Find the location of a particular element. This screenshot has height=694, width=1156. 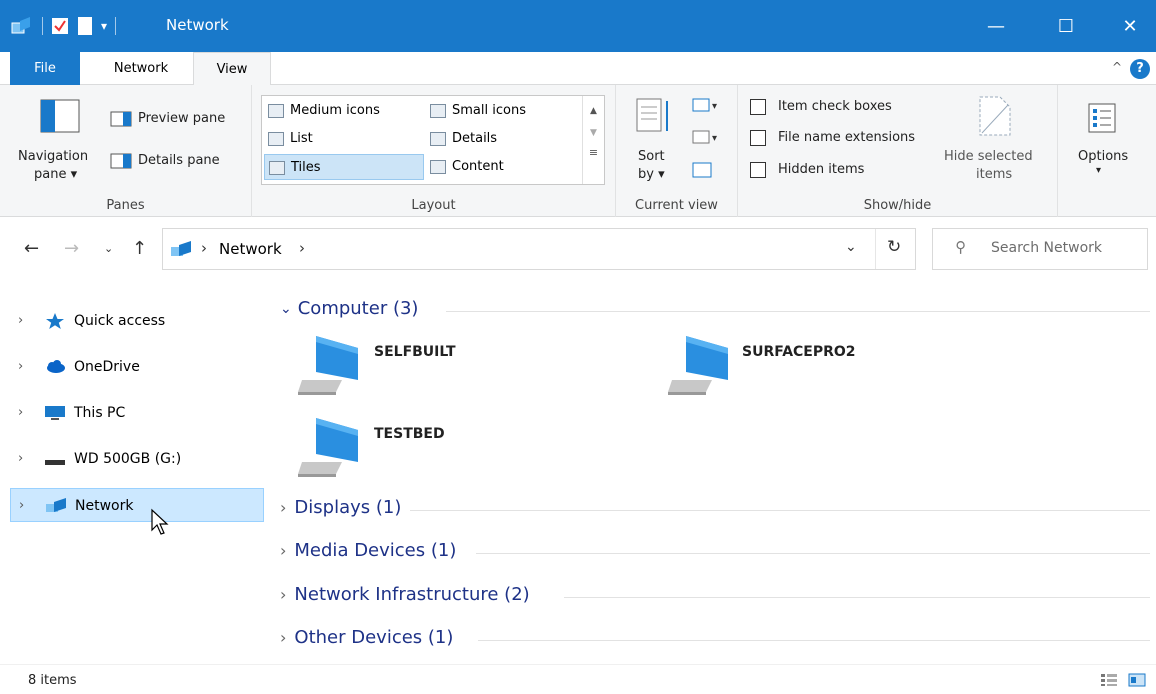

help-icon: ? is located at coordinates (1140, 69).